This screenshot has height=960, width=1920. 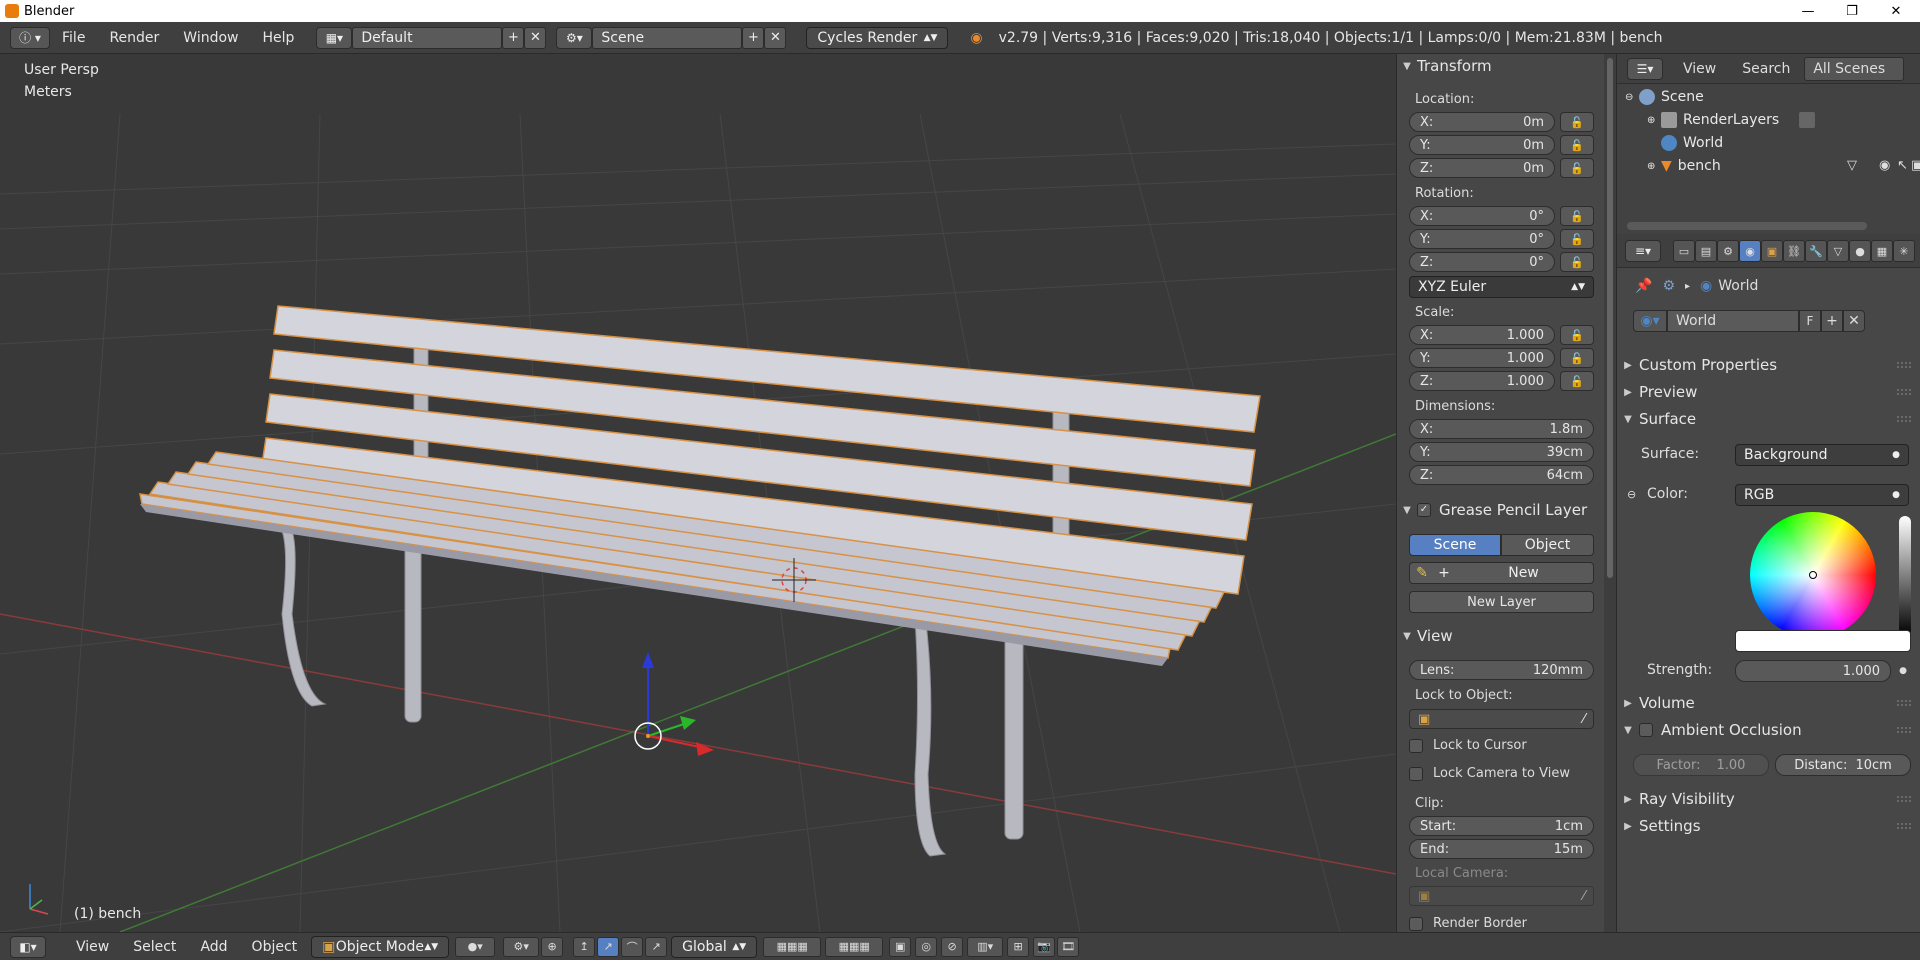 I want to click on outliner-editor-type-button: ☰▾, so click(x=1645, y=68).